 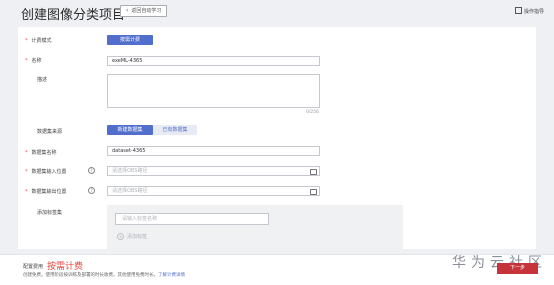 I want to click on billing-mode-label: * 计费模式, so click(x=38, y=40).